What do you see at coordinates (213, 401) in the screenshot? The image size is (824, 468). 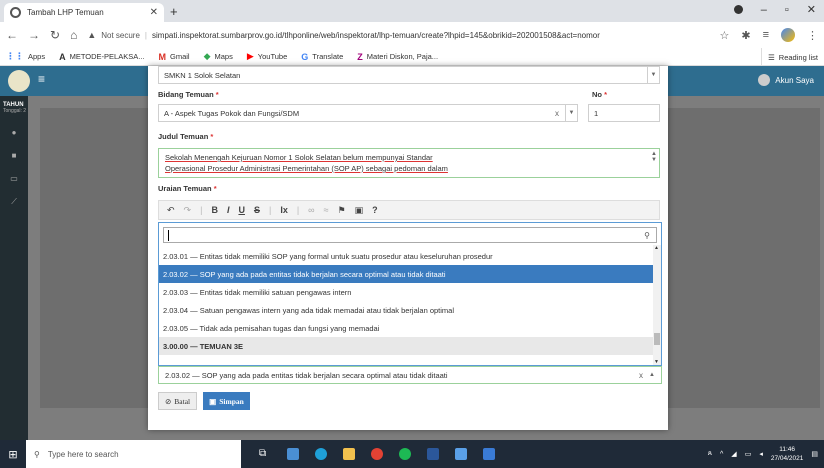 I see `floppy-icon: ▣` at bounding box center [213, 401].